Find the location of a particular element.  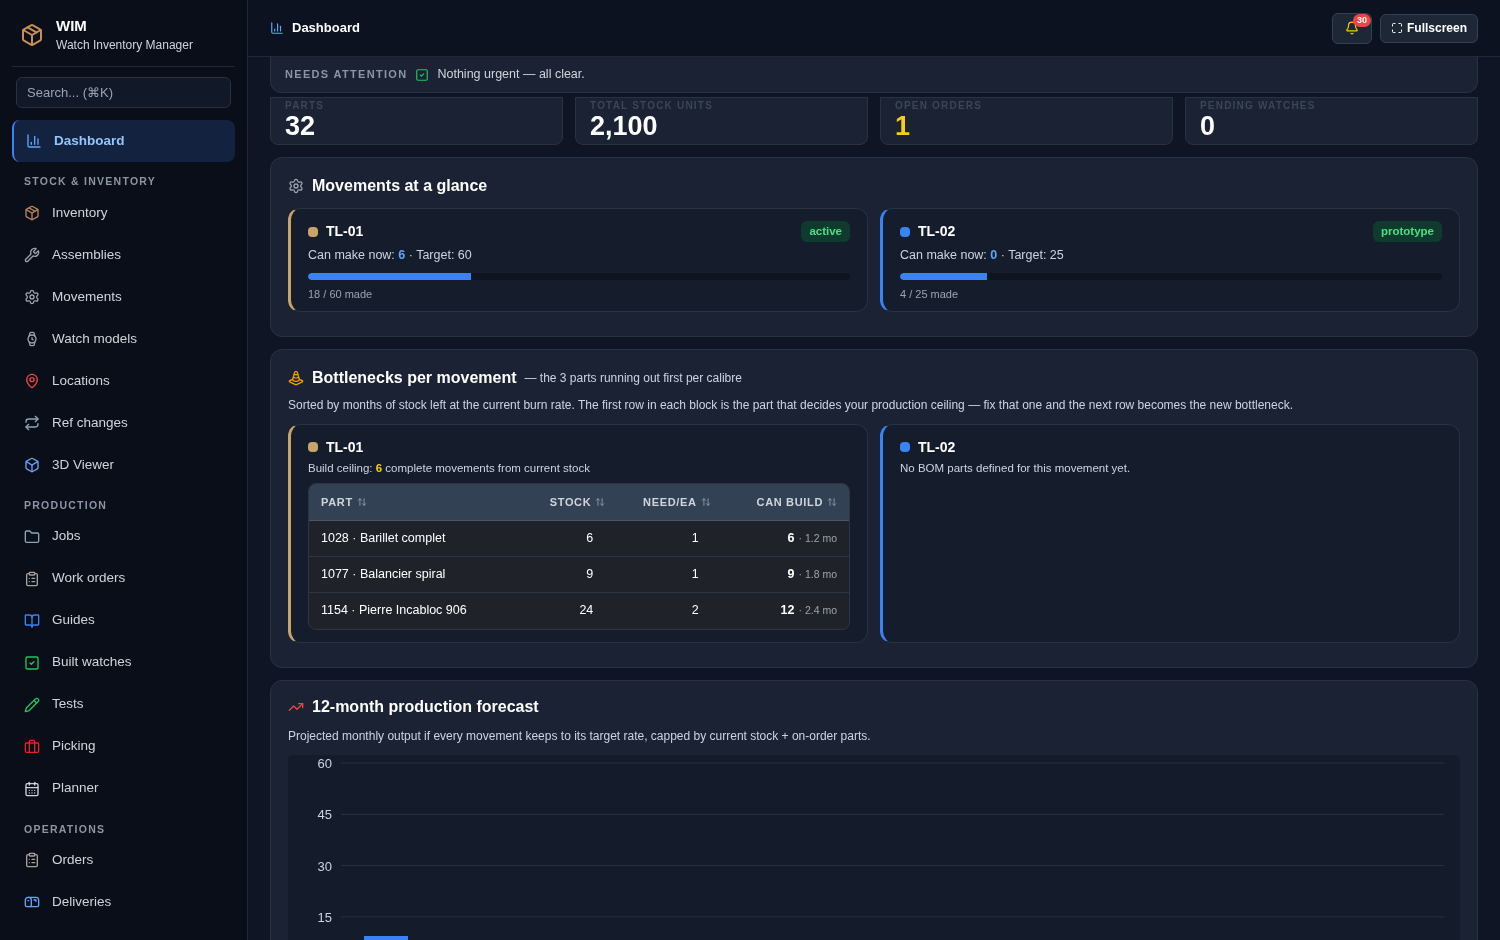

made-count: 18 / 60 made is located at coordinates (341, 294).